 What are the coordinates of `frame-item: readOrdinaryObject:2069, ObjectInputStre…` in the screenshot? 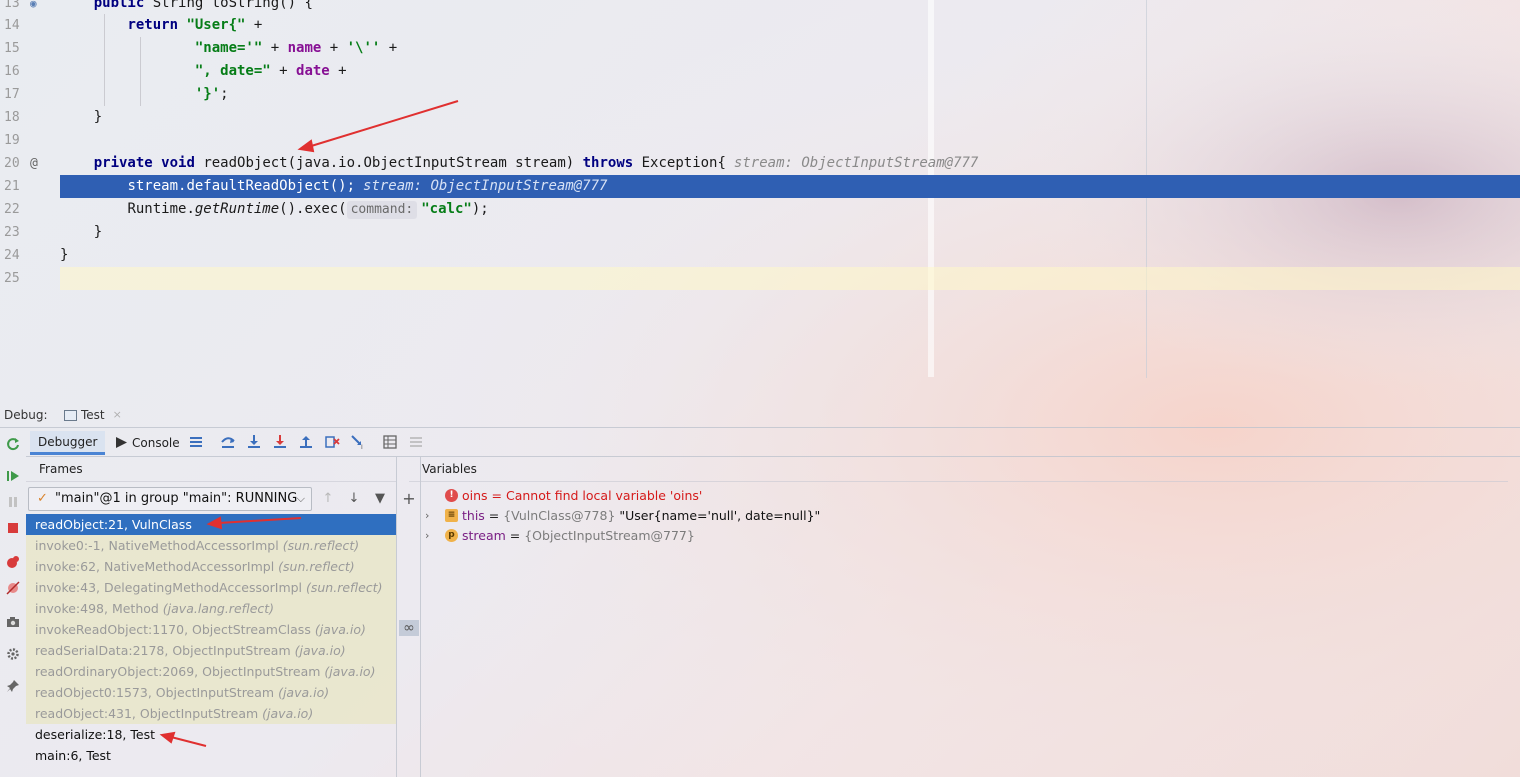 It's located at (211, 671).